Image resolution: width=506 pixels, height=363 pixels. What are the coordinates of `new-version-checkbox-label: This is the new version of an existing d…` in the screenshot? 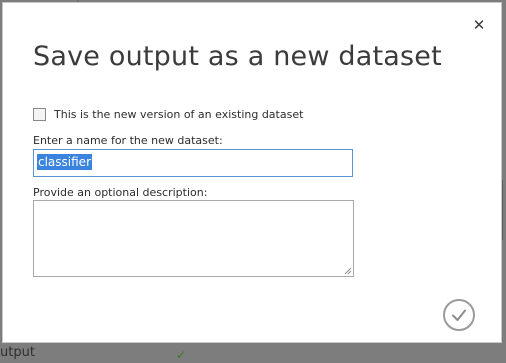 It's located at (179, 114).